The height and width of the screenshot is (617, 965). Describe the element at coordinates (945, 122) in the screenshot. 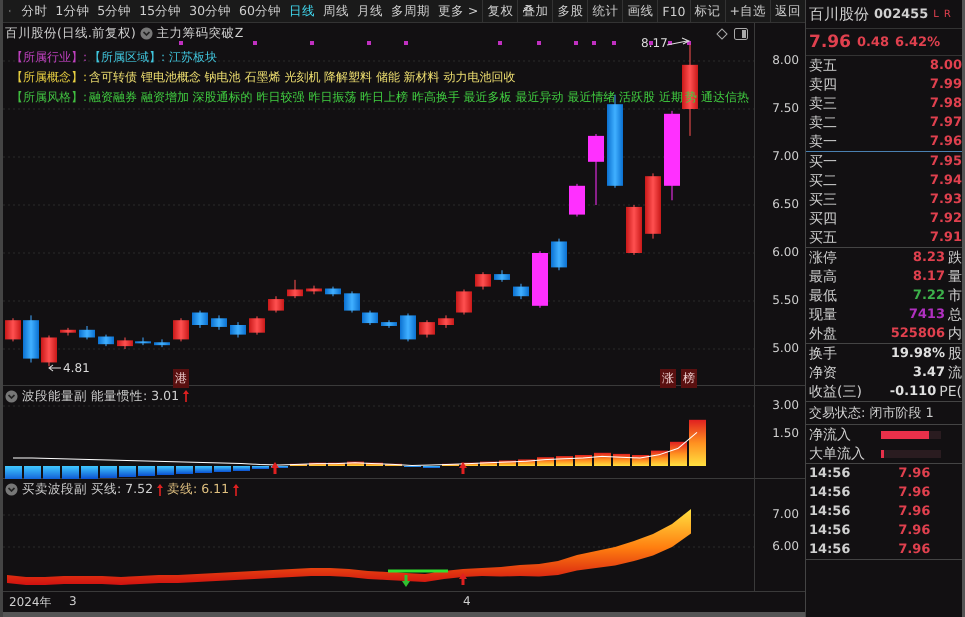

I see `order-price: 7.97` at that location.